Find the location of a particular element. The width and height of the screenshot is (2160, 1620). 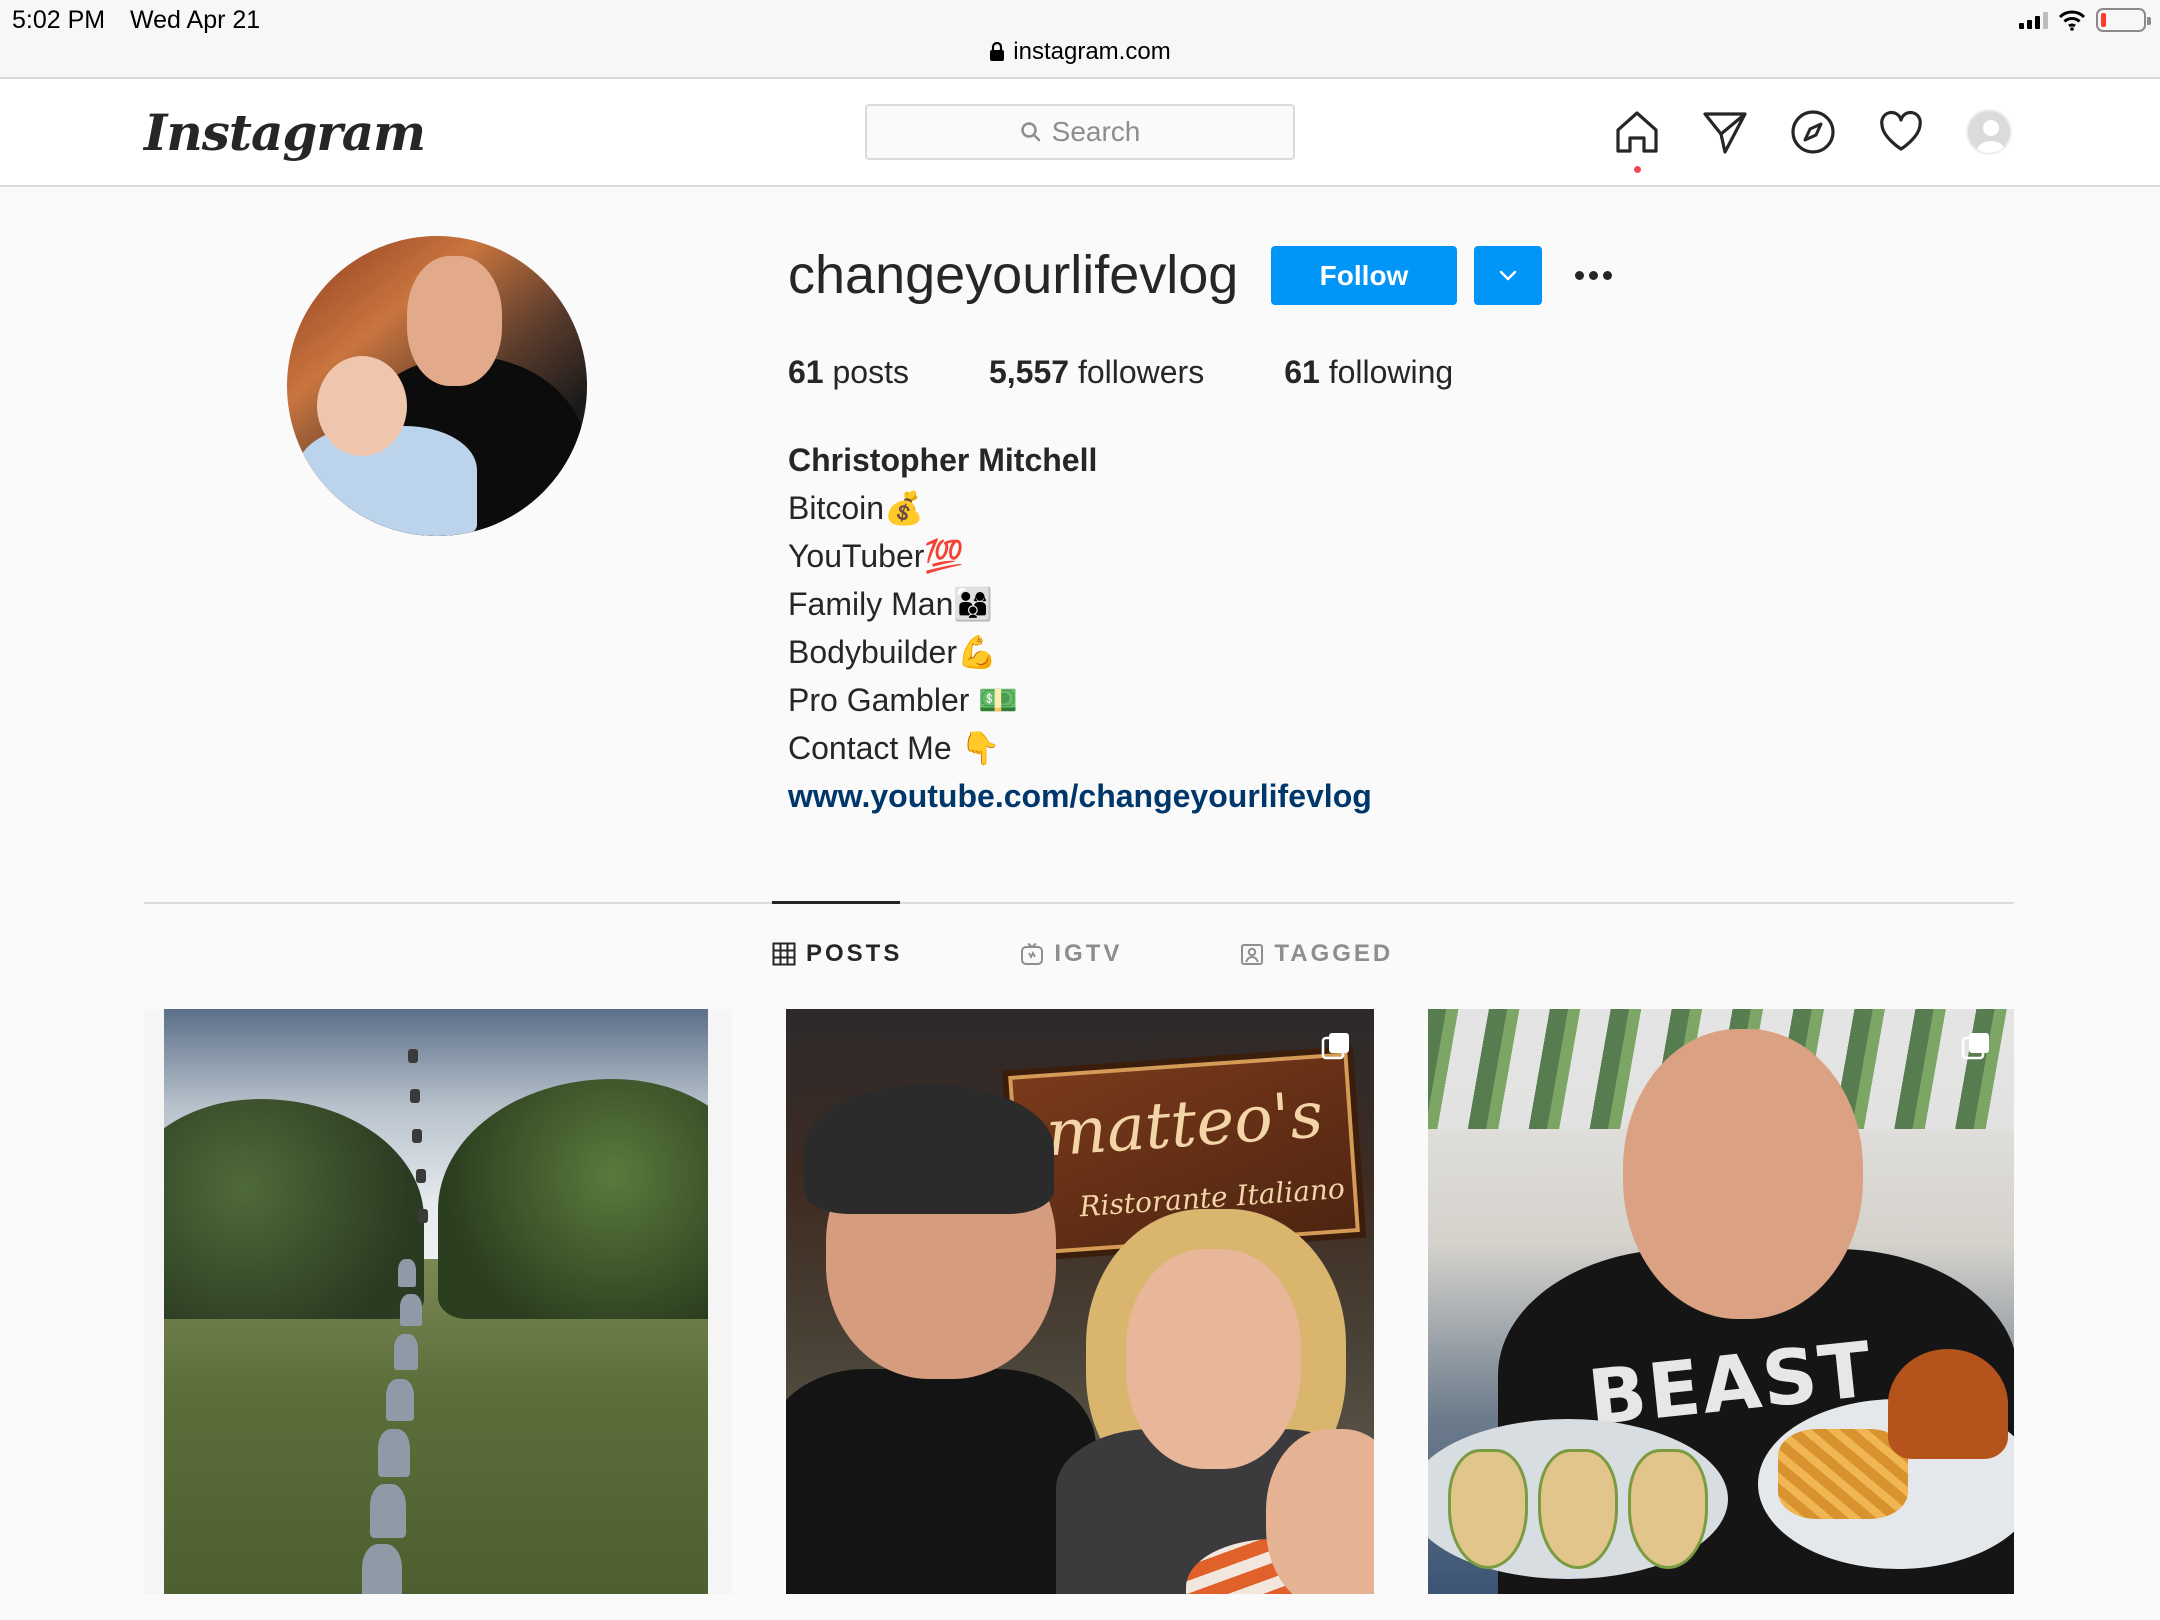

igtv-icon is located at coordinates (1032, 953).